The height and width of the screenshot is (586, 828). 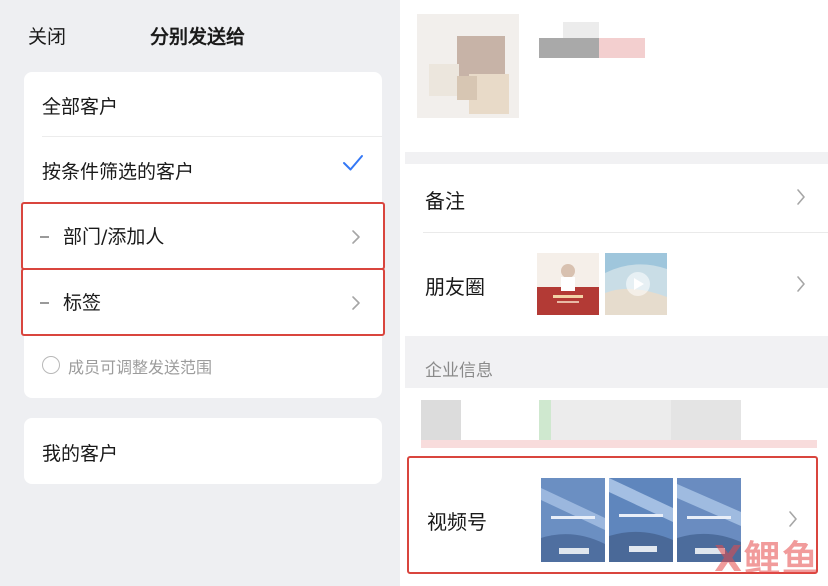 What do you see at coordinates (445, 201) in the screenshot?
I see `remark-label: 备注` at bounding box center [445, 201].